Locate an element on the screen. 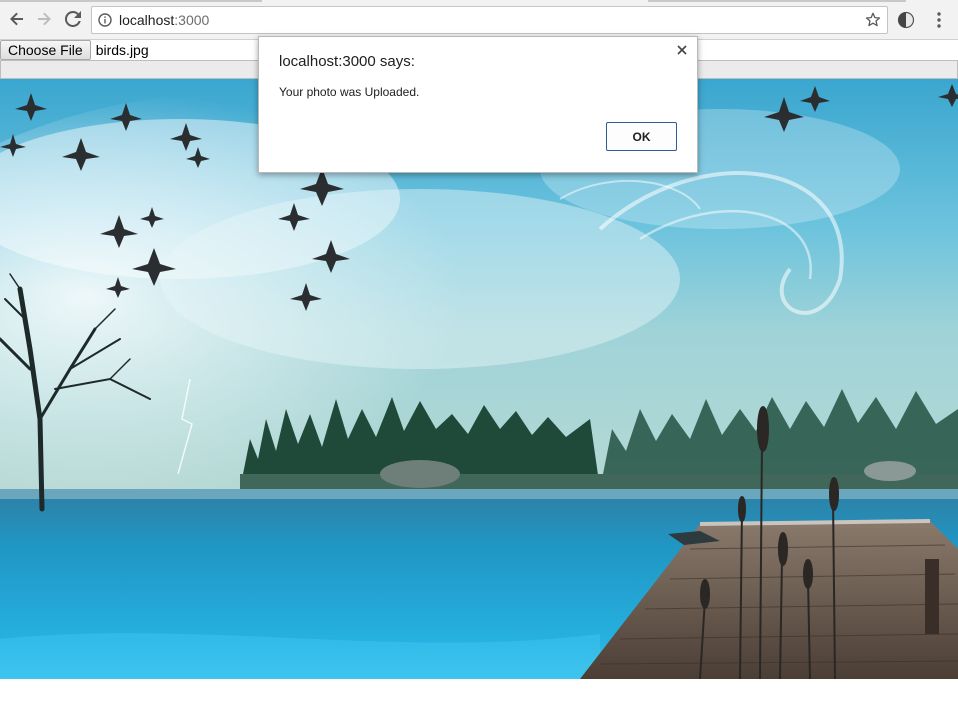  browser-toolbar: localhost:3000 is located at coordinates (479, 20).